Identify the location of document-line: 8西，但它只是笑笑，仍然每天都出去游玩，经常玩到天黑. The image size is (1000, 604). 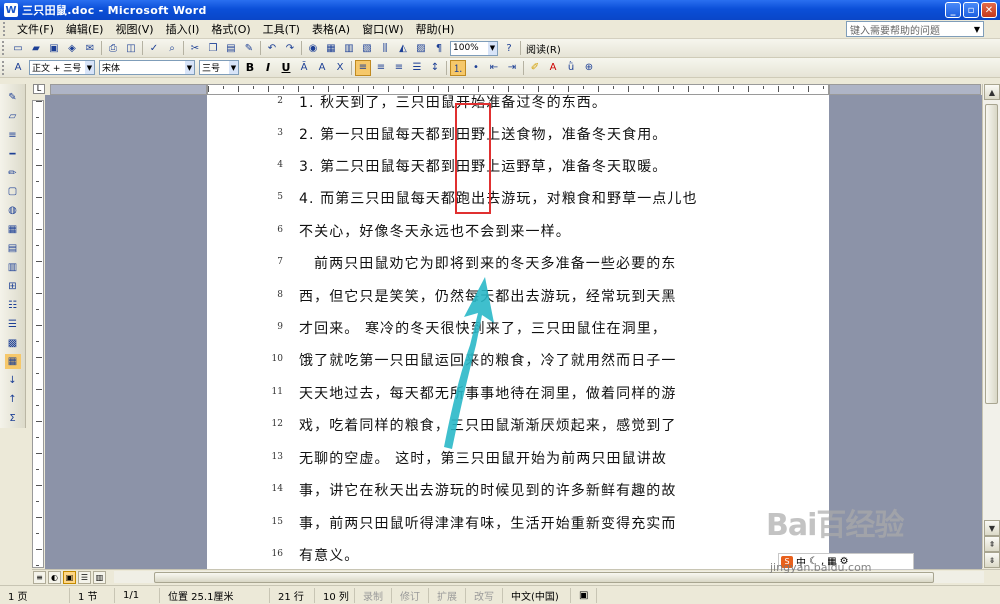
(518, 297).